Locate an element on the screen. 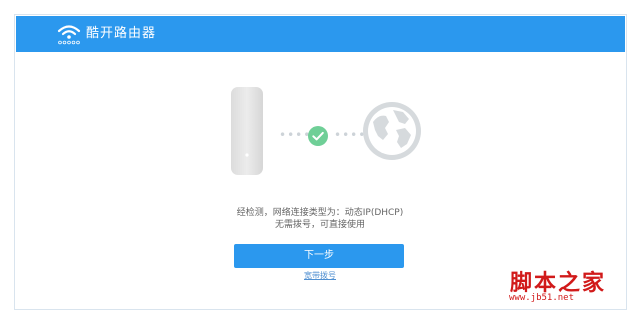 This screenshot has height=319, width=640. watermark-url: www.jb51.net is located at coordinates (542, 298).